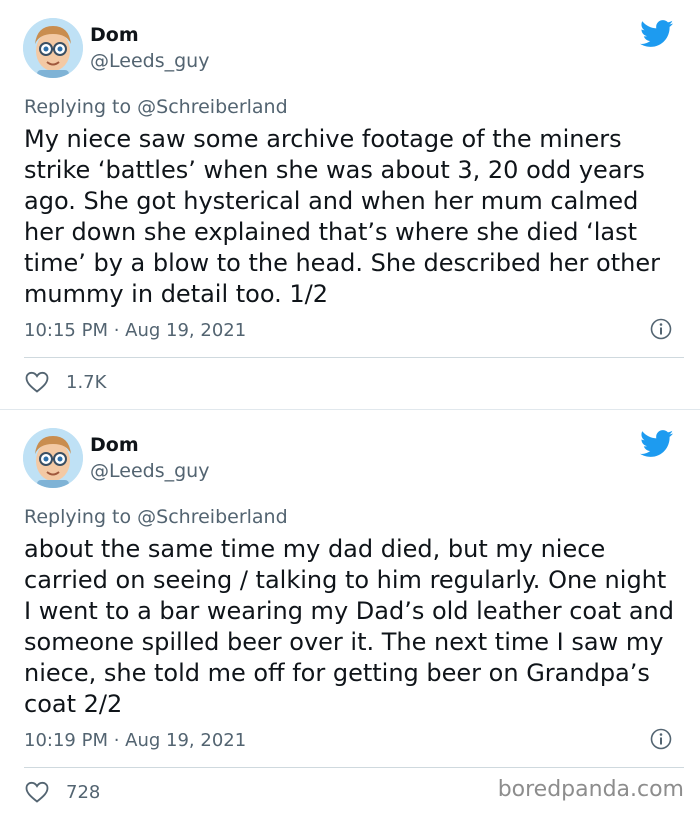 Image resolution: width=700 pixels, height=820 pixels. Describe the element at coordinates (590, 789) in the screenshot. I see `watermark: boredpanda.com` at that location.